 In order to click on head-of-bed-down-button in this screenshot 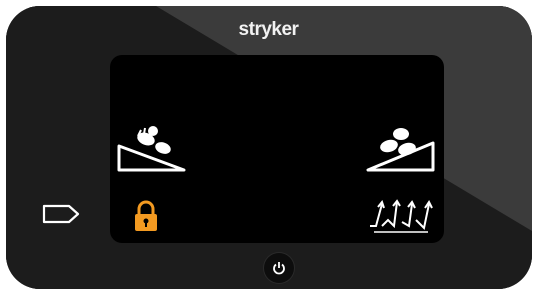, I will do `click(152, 151)`.